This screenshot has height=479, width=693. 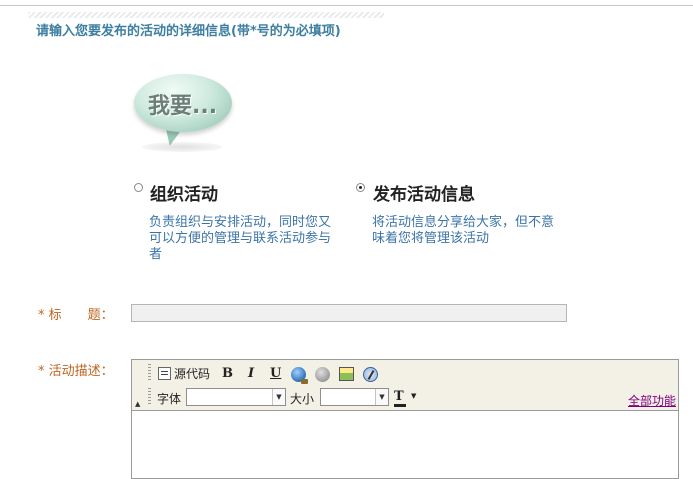 I want to click on title-label: * 标 题：, so click(x=76, y=313).